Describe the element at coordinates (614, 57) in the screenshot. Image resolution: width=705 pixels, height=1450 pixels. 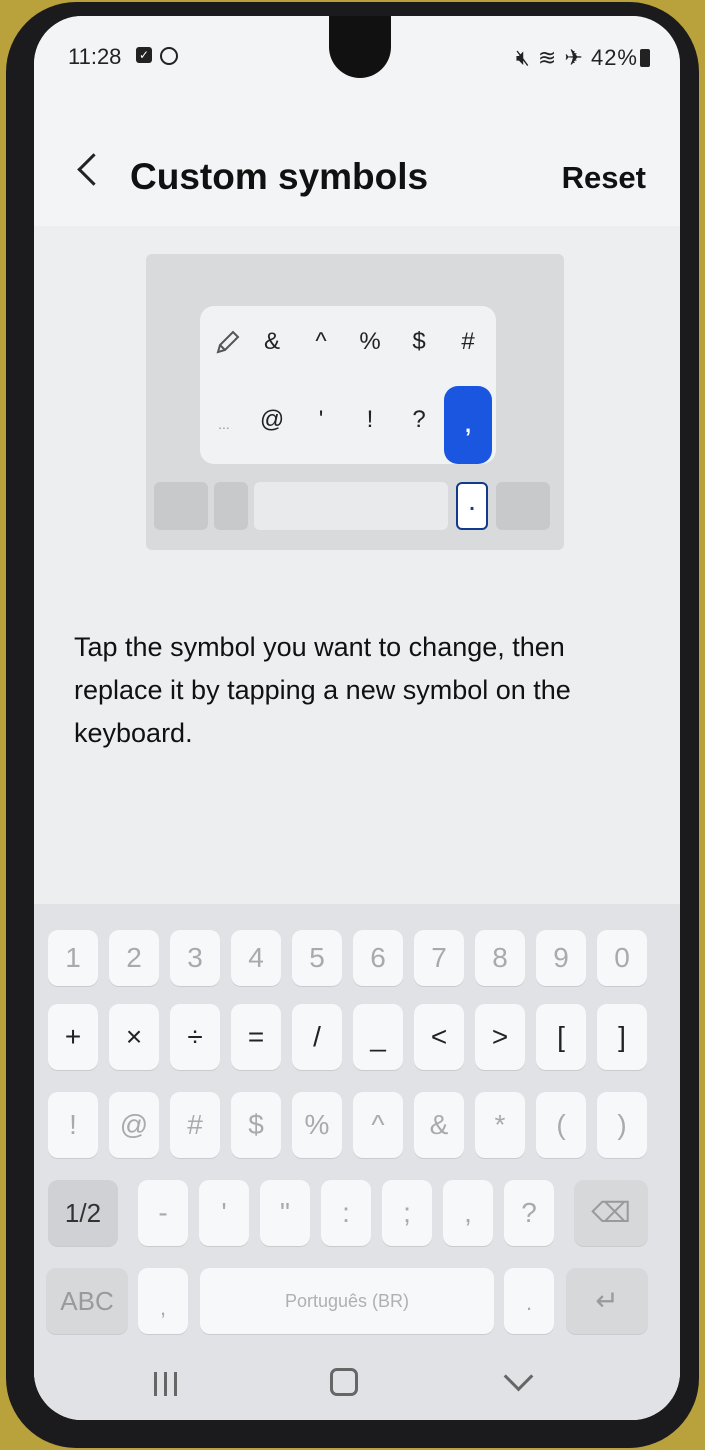
I see `battery-percent: 42%` at that location.